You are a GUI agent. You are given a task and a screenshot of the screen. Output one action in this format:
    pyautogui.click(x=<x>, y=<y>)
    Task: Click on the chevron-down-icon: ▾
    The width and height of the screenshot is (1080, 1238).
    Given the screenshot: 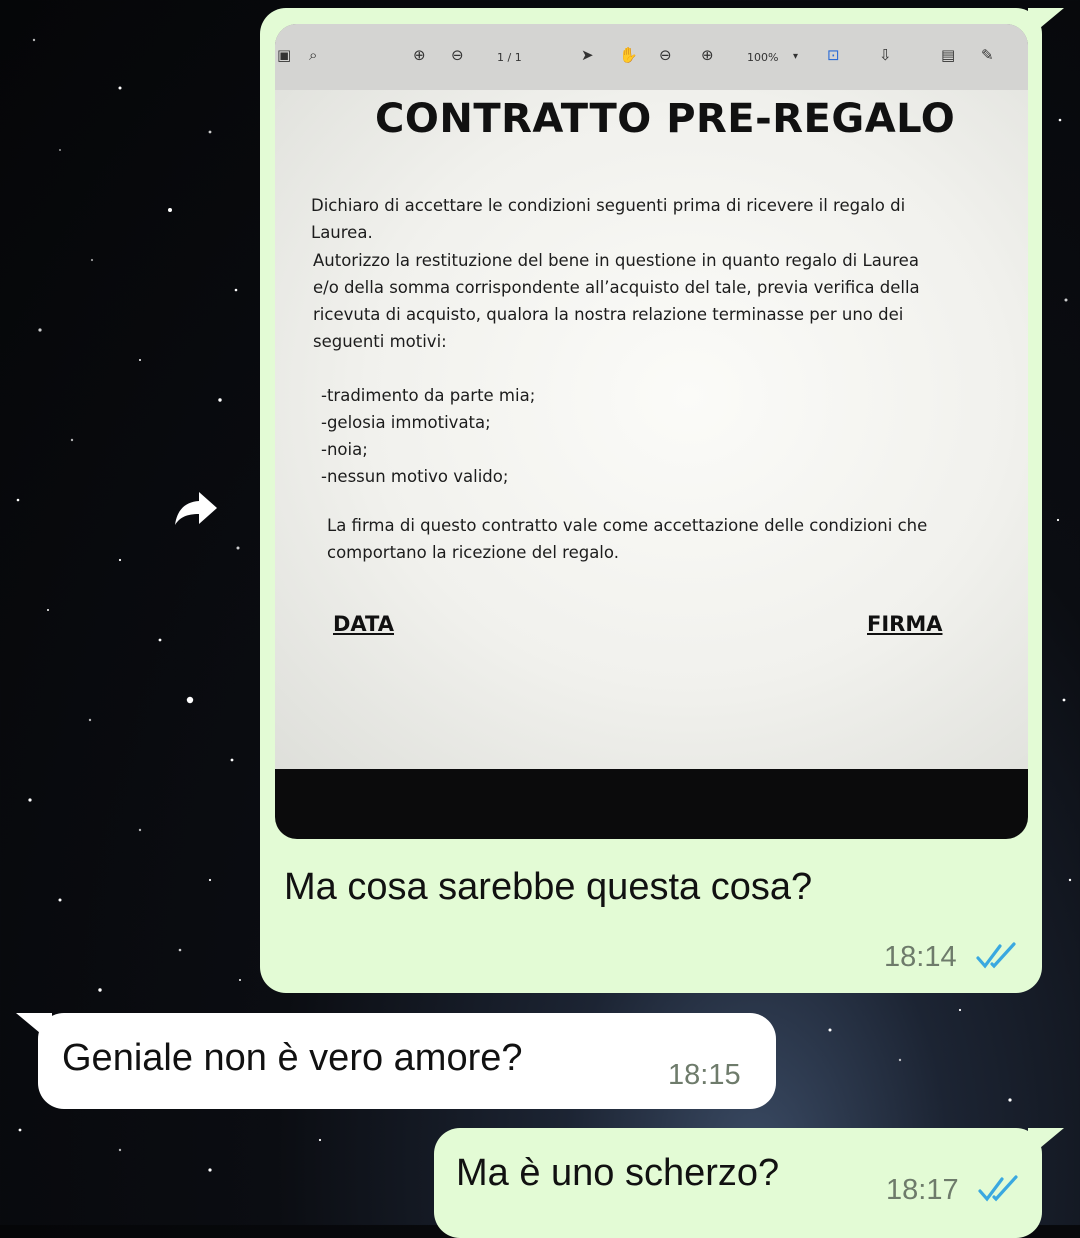 What is the action you would take?
    pyautogui.click(x=795, y=56)
    